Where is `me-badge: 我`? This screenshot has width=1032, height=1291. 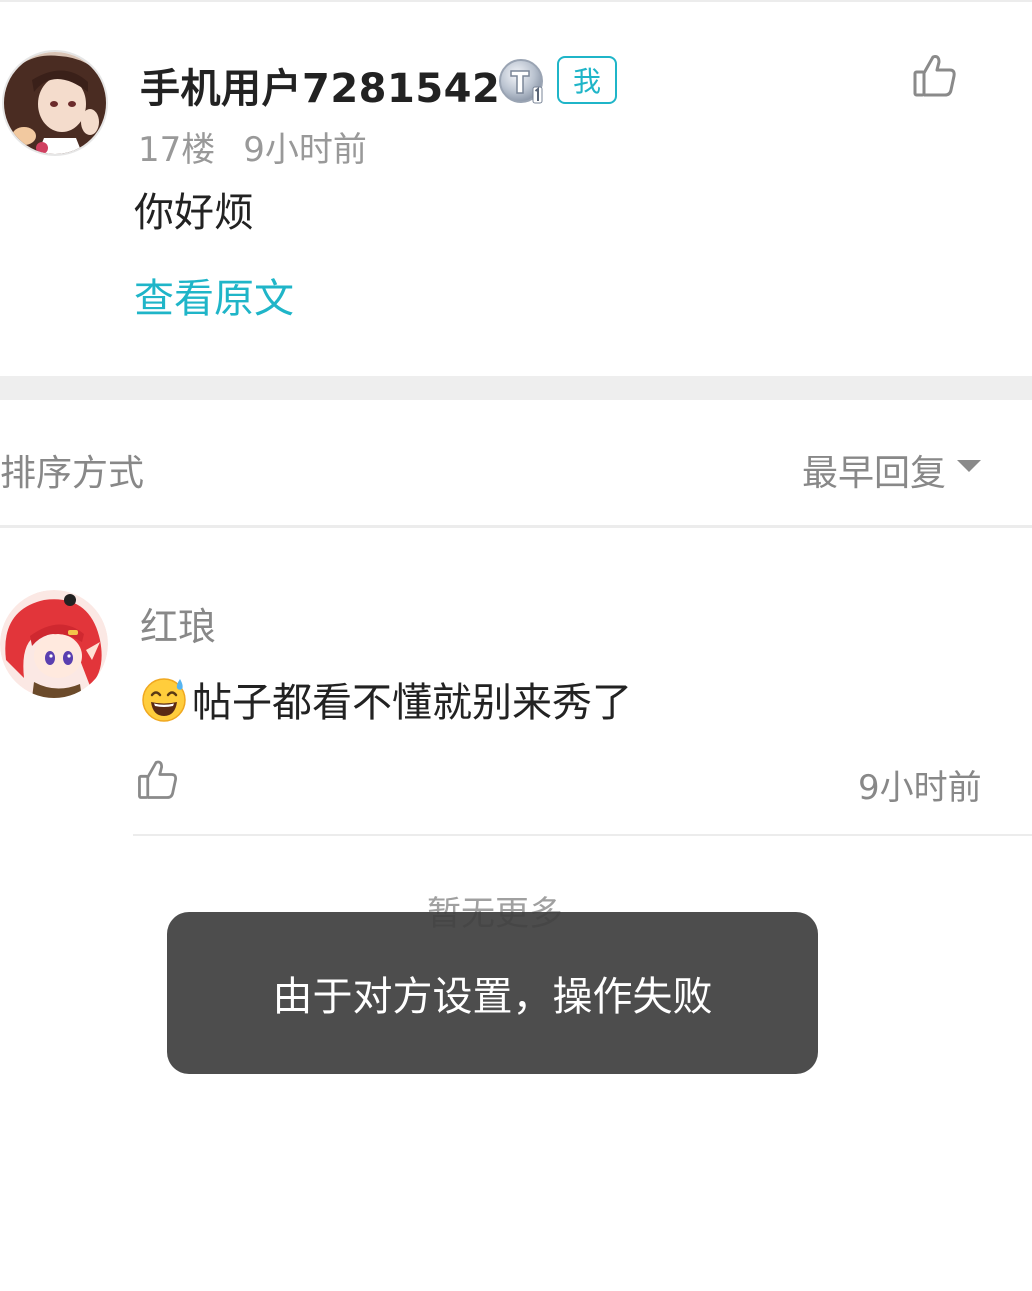 me-badge: 我 is located at coordinates (587, 80).